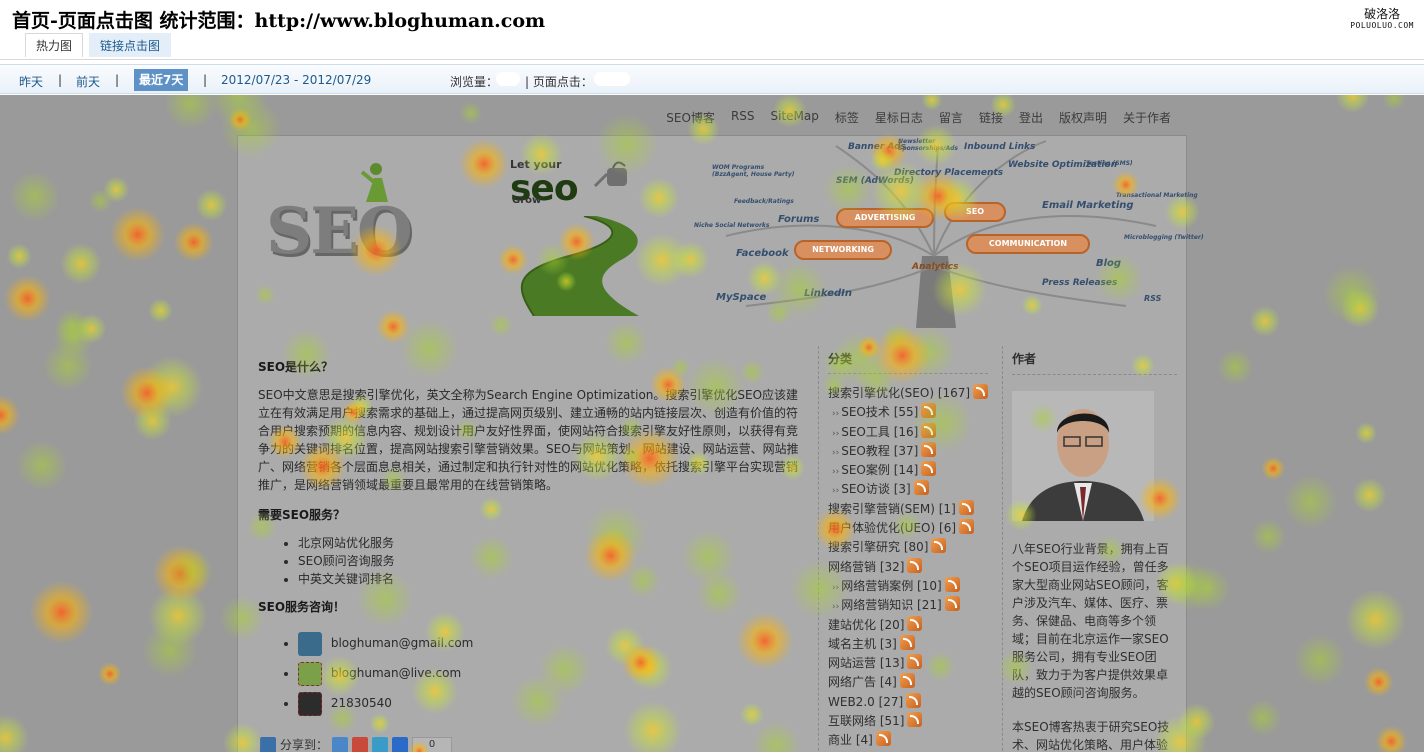 The width and height of the screenshot is (1424, 752). What do you see at coordinates (550, 561) in the screenshot?
I see `list-item: SEO顾问咨询服务` at bounding box center [550, 561].